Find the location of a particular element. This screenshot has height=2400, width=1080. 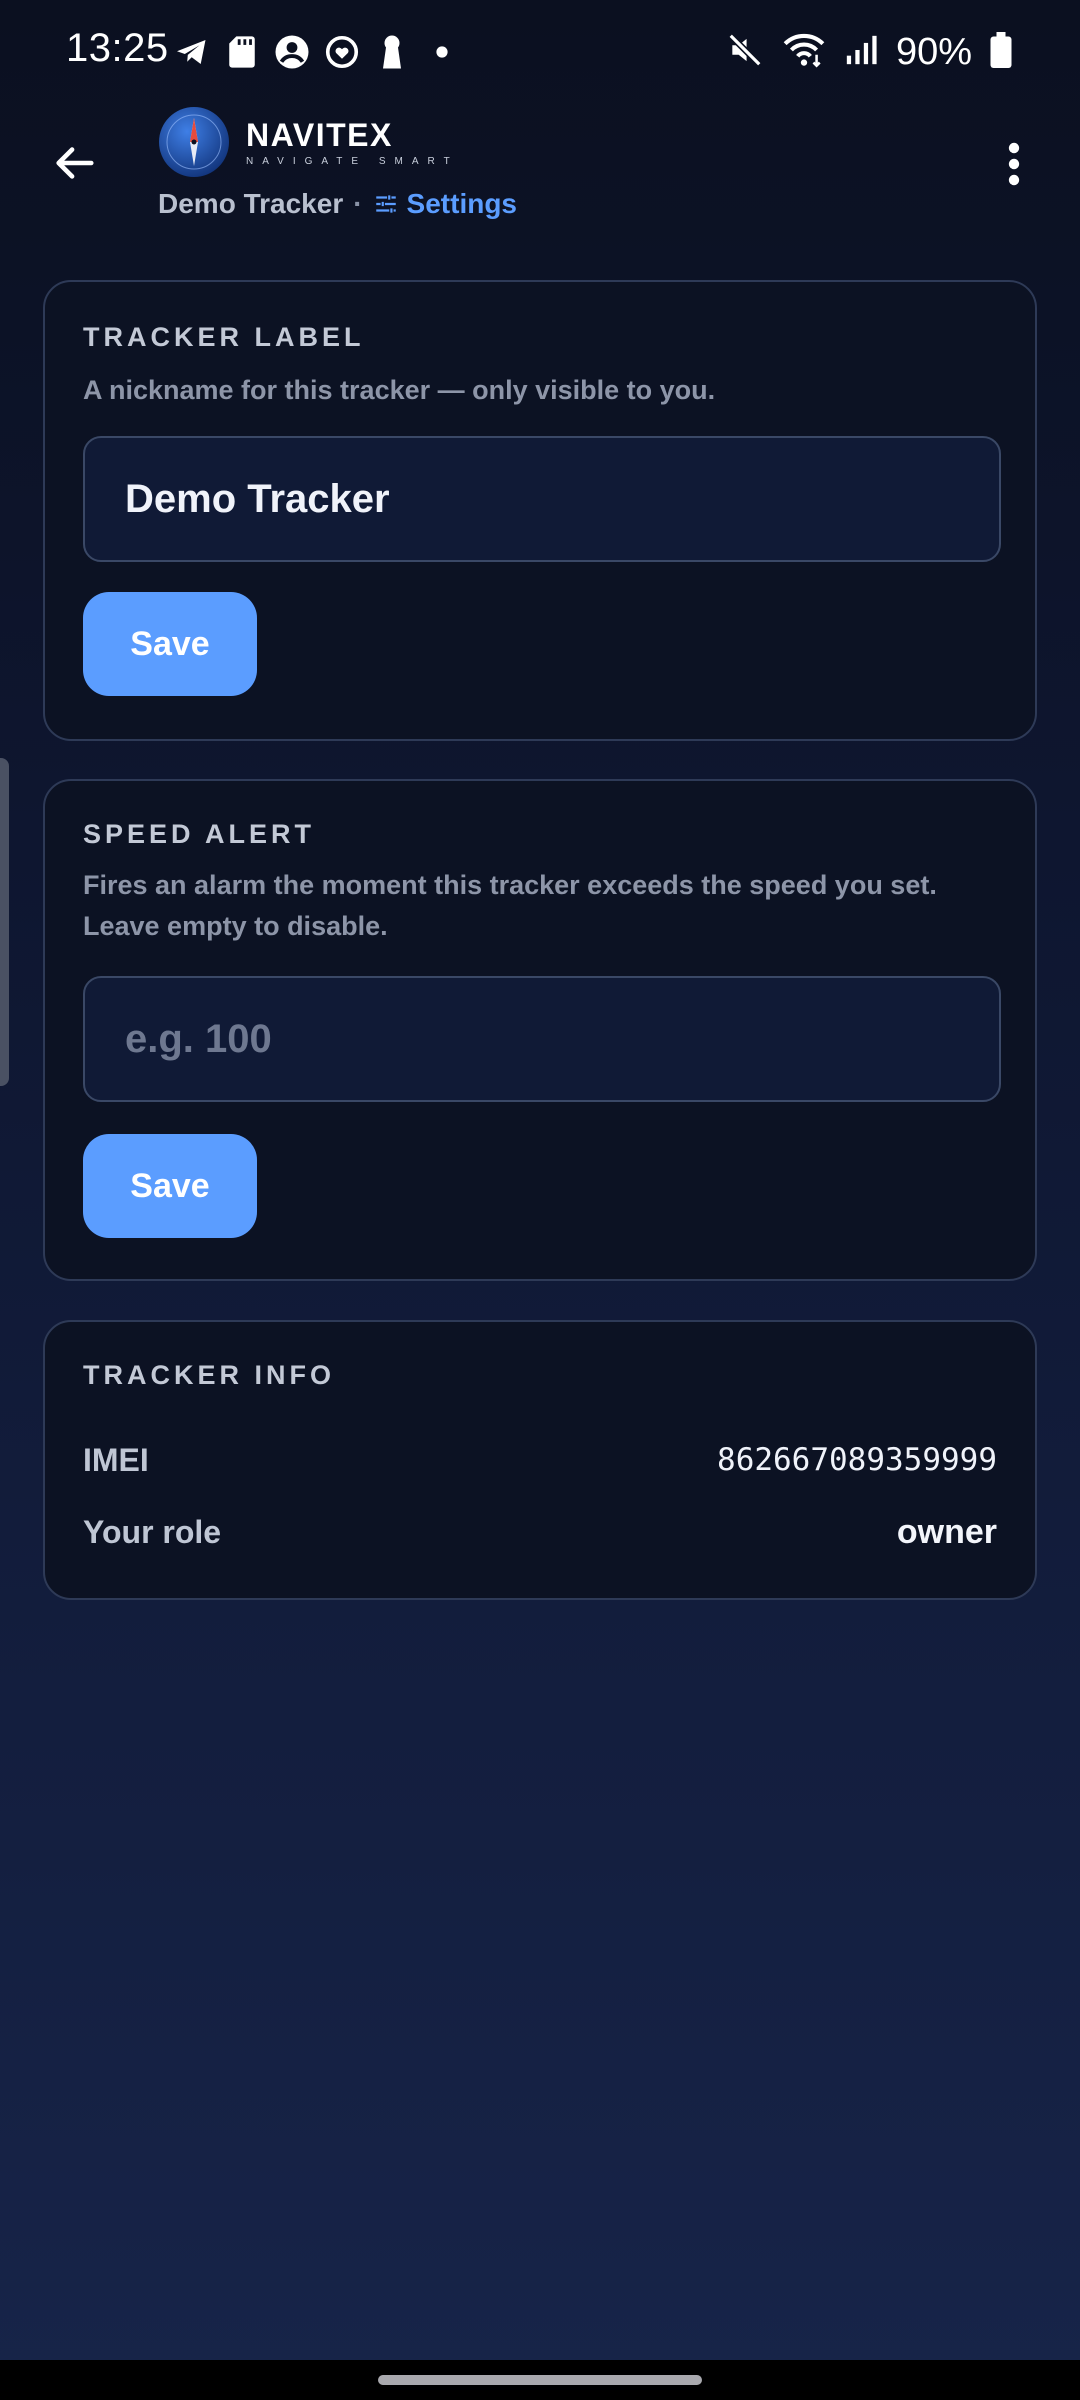

role-label: Your role is located at coordinates (152, 1531).